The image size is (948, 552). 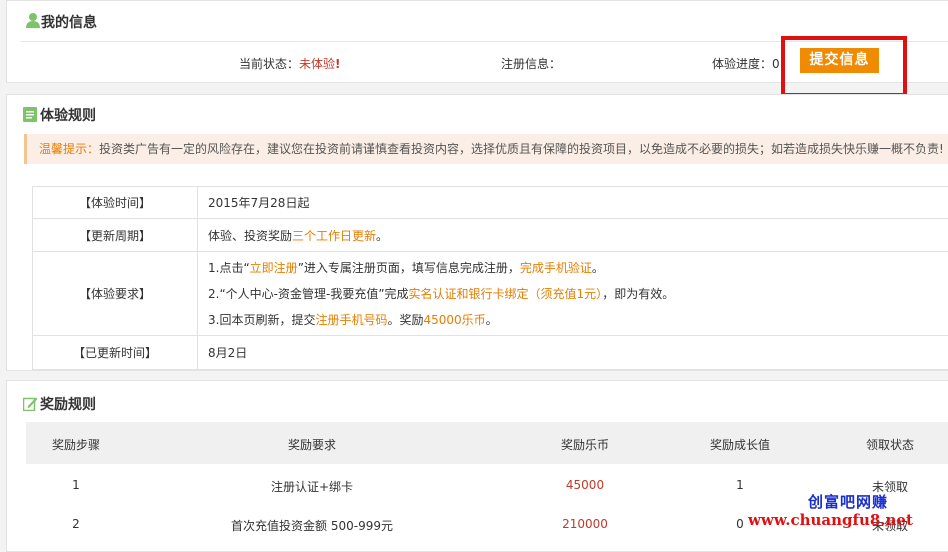 I want to click on req-highlight: 完成手机验证, so click(x=556, y=268).